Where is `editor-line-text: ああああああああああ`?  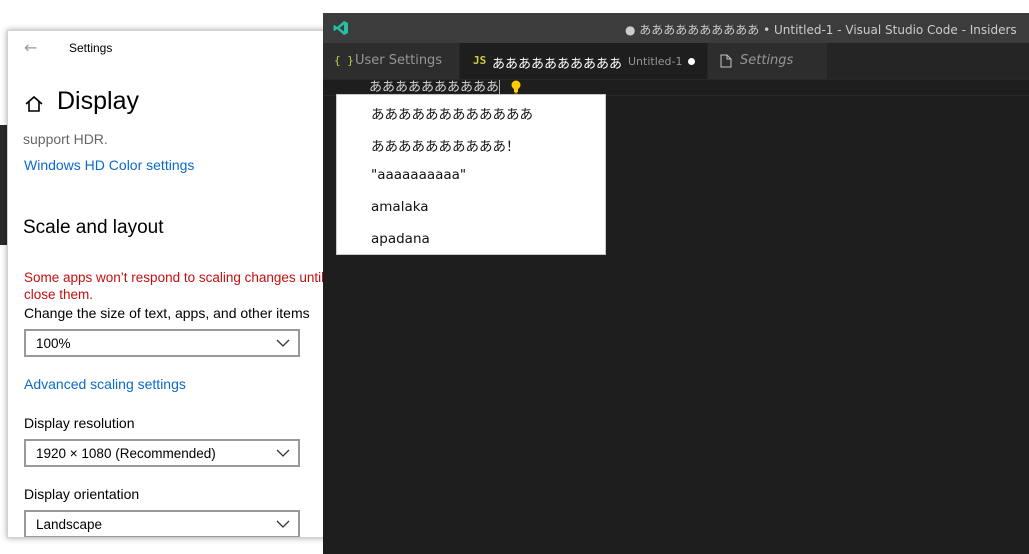 editor-line-text: ああああああああああ is located at coordinates (434, 87).